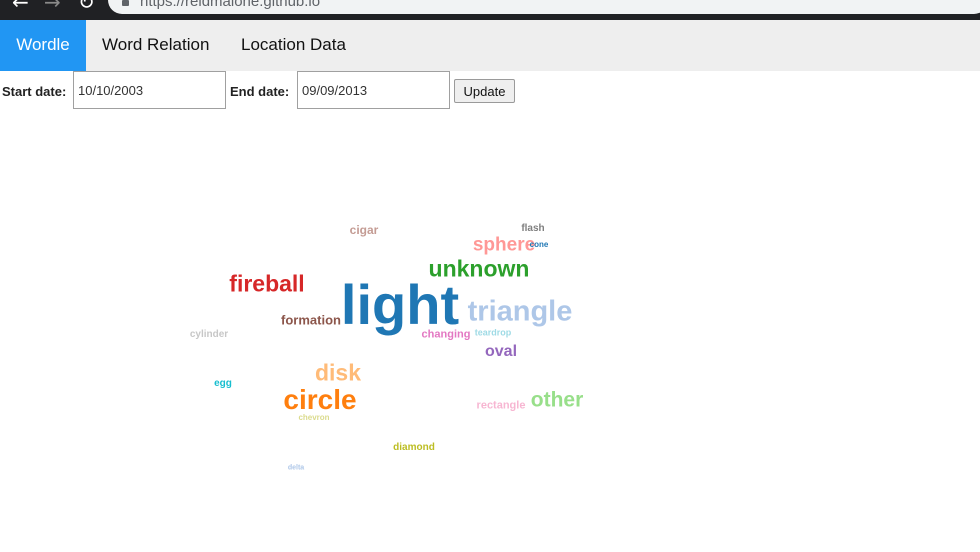 This screenshot has width=980, height=552. I want to click on forward-arrow-icon: →, so click(52, 6).